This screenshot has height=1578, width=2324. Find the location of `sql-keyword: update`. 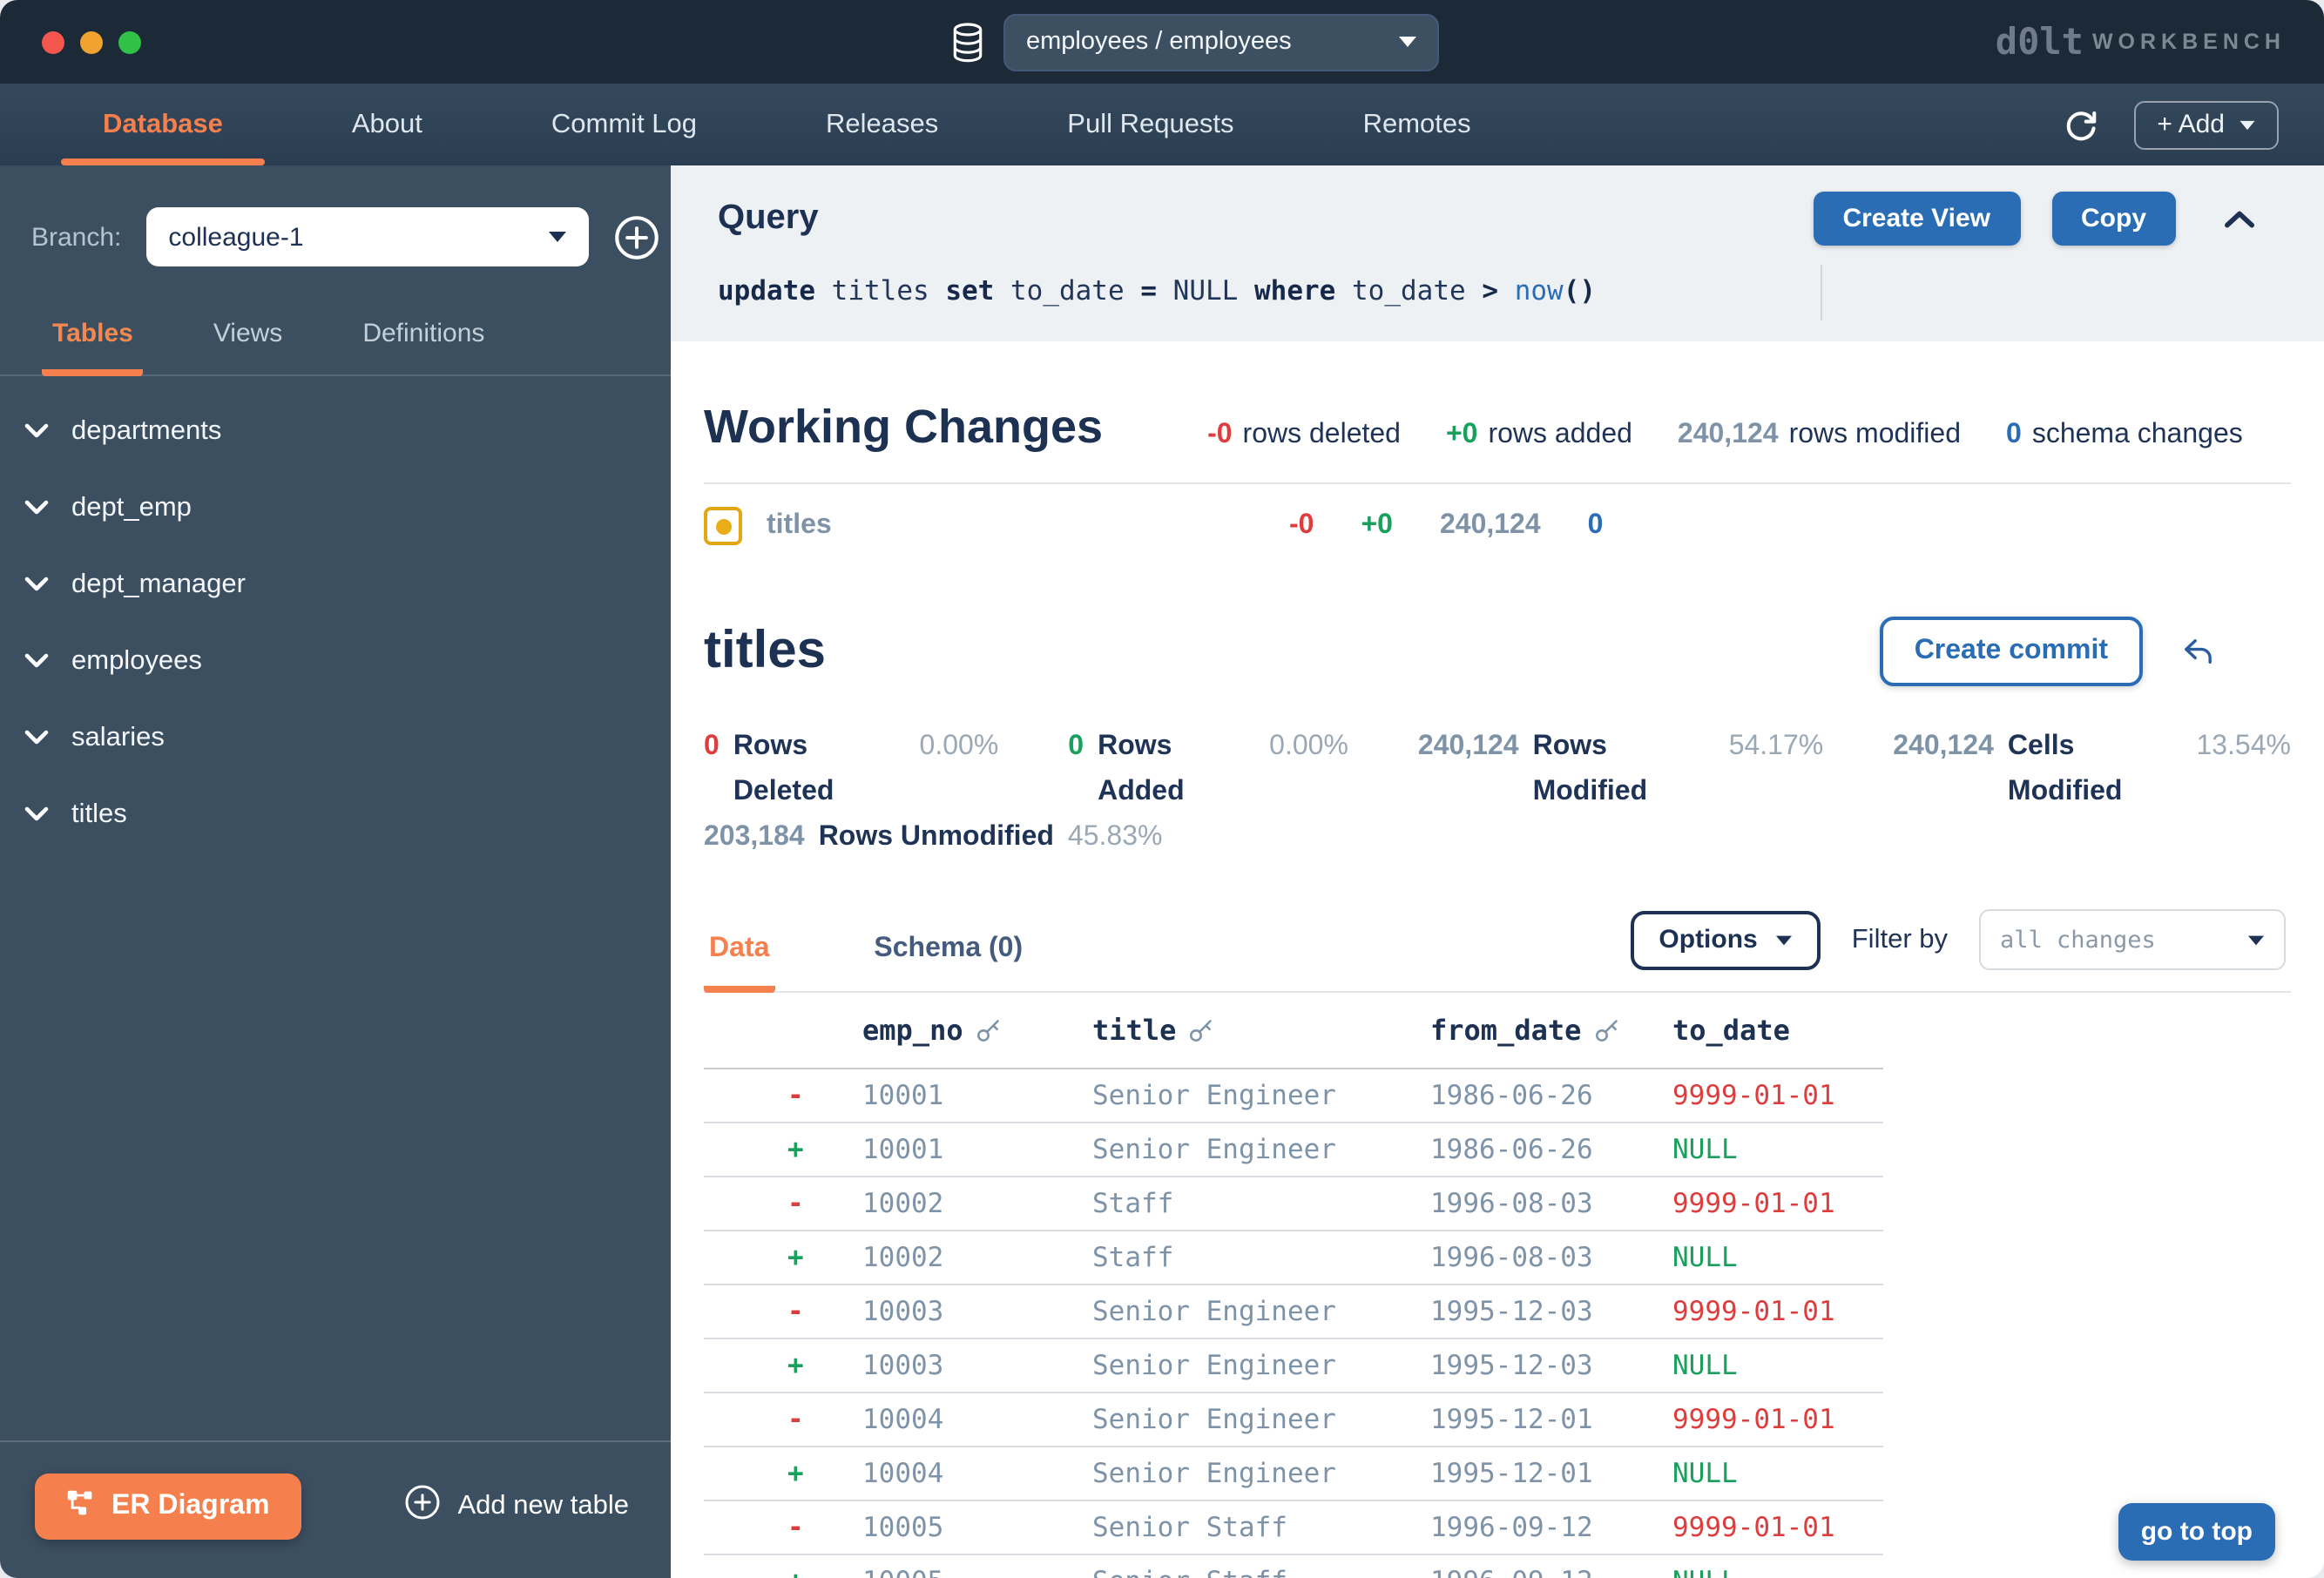

sql-keyword: update is located at coordinates (766, 291).